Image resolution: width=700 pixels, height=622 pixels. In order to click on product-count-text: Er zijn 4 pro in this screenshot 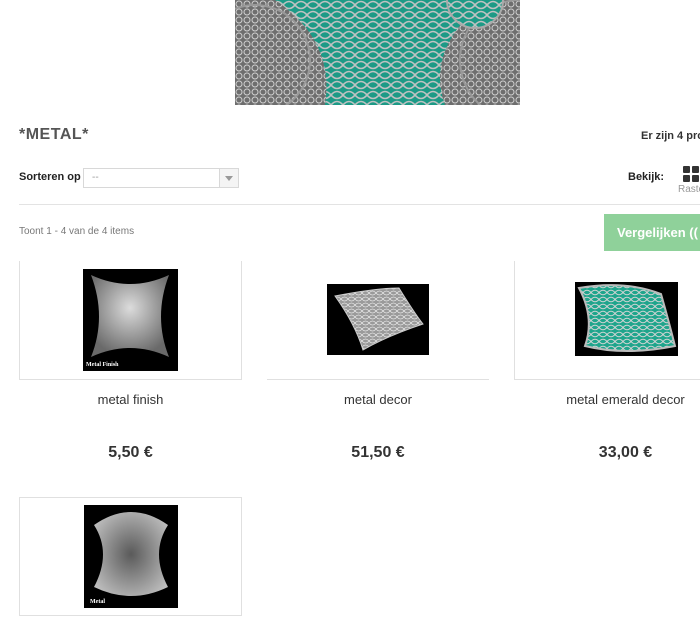, I will do `click(670, 136)`.